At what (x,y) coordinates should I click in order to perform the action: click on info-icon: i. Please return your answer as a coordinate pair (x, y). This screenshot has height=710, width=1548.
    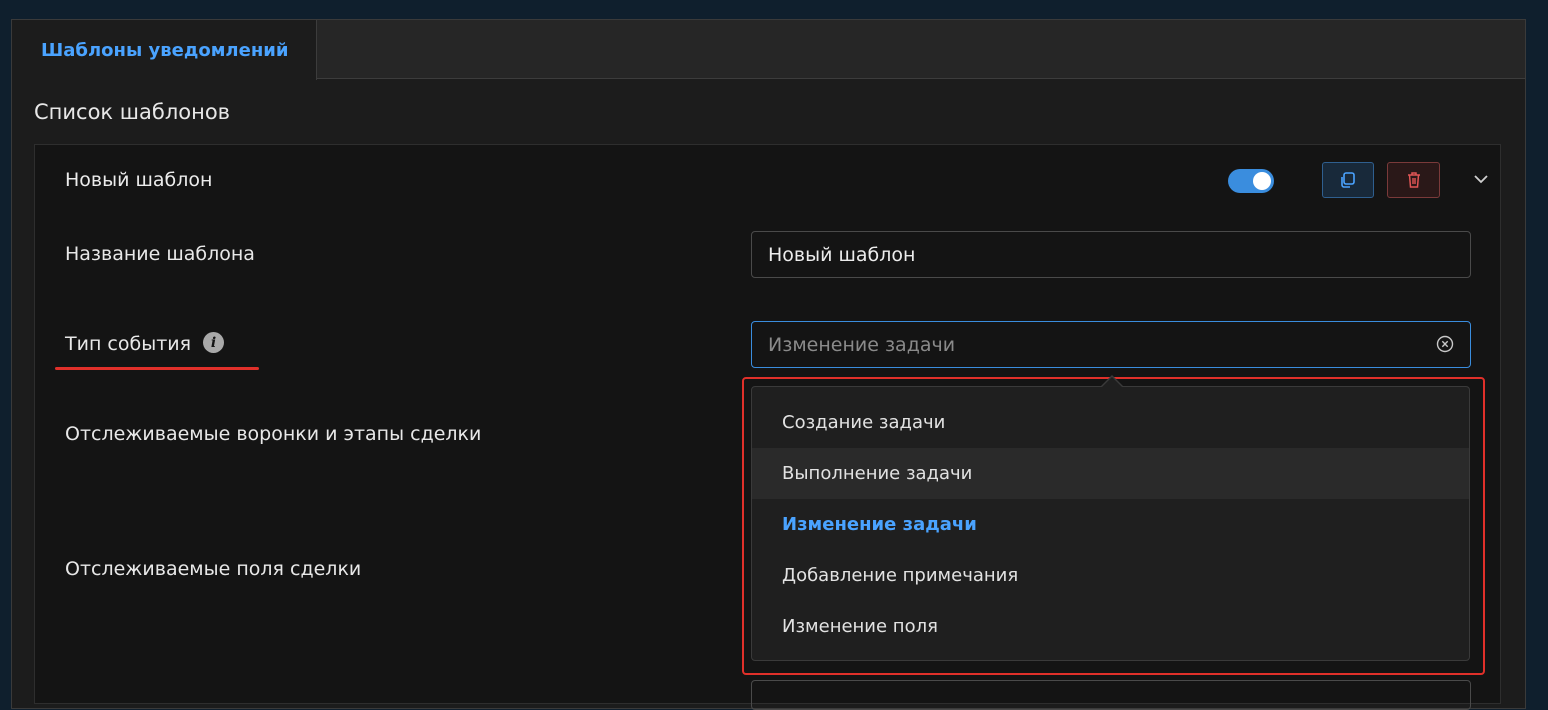
    Looking at the image, I should click on (214, 342).